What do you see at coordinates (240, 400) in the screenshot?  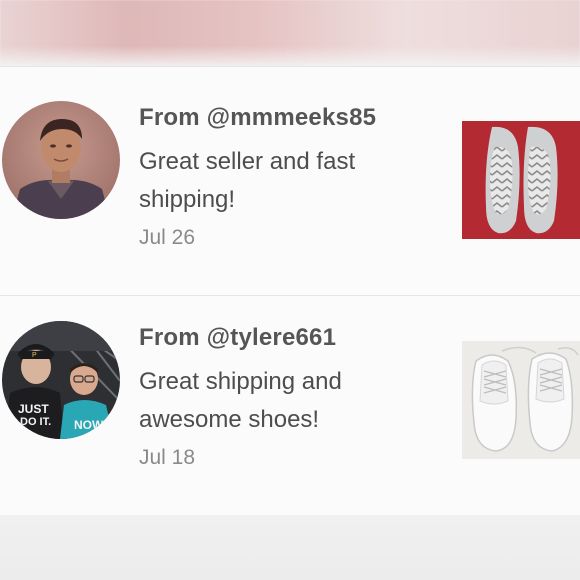 I see `review-comment: Great shipping and awesome shoes!` at bounding box center [240, 400].